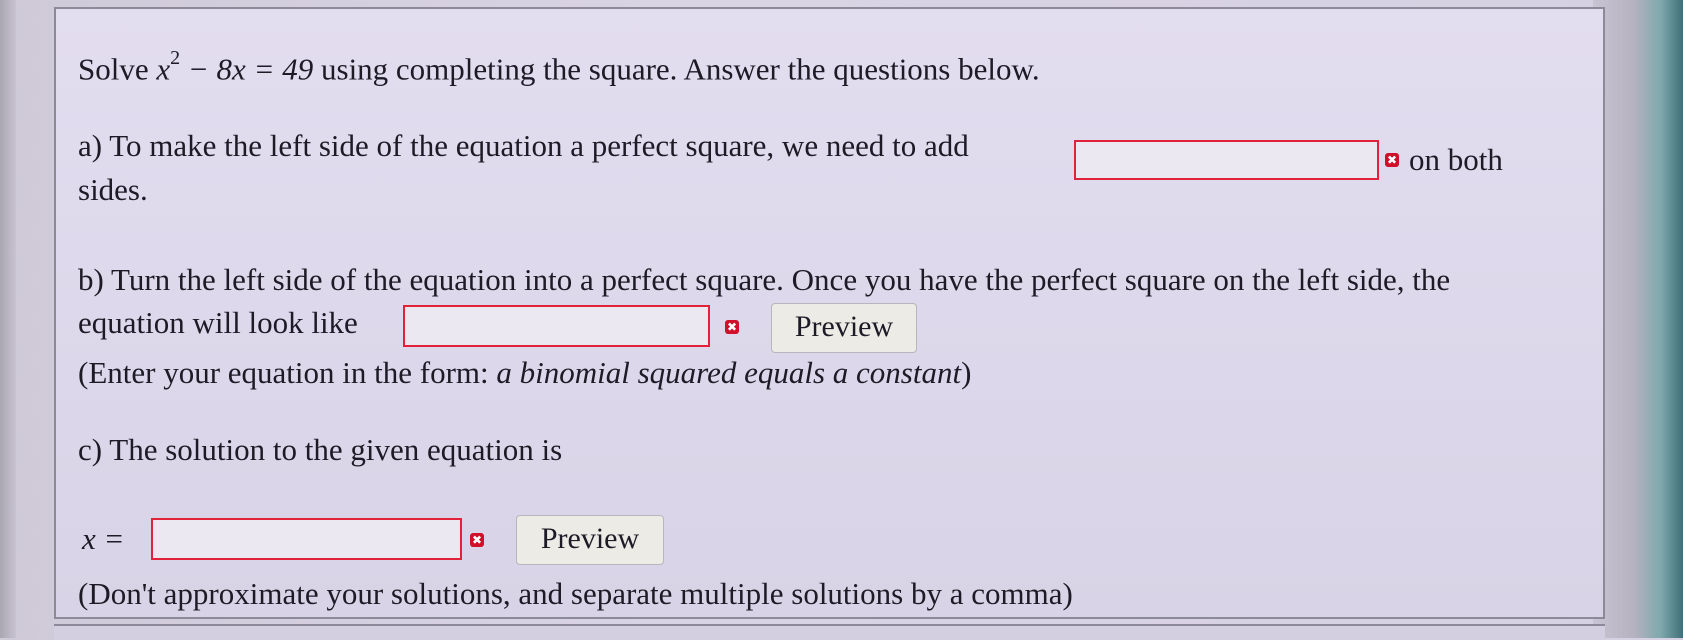 The image size is (1683, 640). What do you see at coordinates (218, 322) in the screenshot?
I see `part-b-text-line2: equation will look like` at bounding box center [218, 322].